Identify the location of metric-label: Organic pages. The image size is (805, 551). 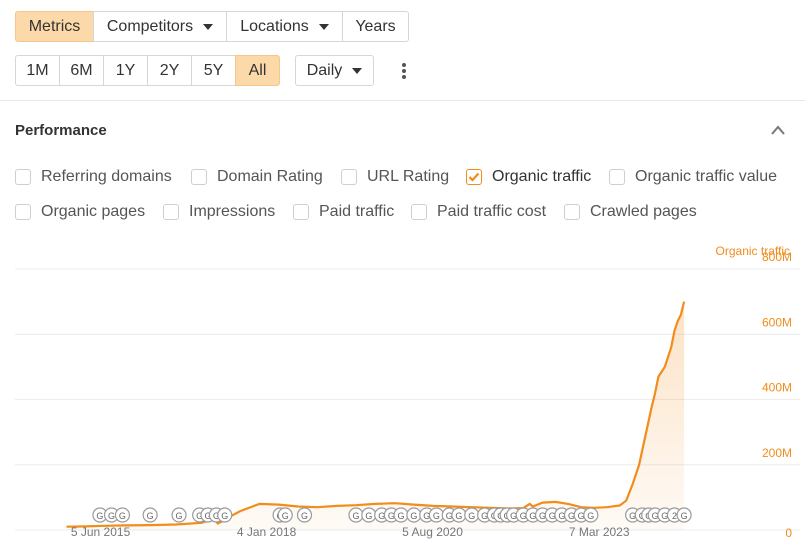
(93, 211).